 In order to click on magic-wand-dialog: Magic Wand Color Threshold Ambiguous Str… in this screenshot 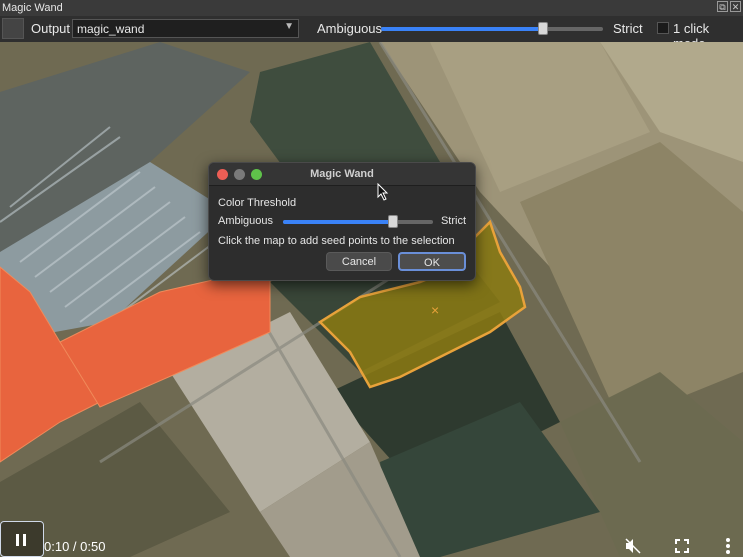, I will do `click(342, 221)`.